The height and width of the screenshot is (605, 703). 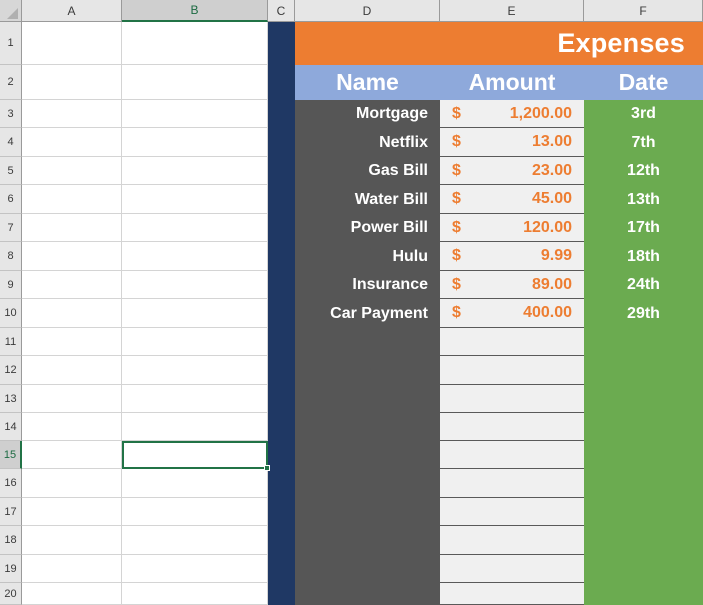 What do you see at coordinates (195, 399) in the screenshot?
I see `cell-B13` at bounding box center [195, 399].